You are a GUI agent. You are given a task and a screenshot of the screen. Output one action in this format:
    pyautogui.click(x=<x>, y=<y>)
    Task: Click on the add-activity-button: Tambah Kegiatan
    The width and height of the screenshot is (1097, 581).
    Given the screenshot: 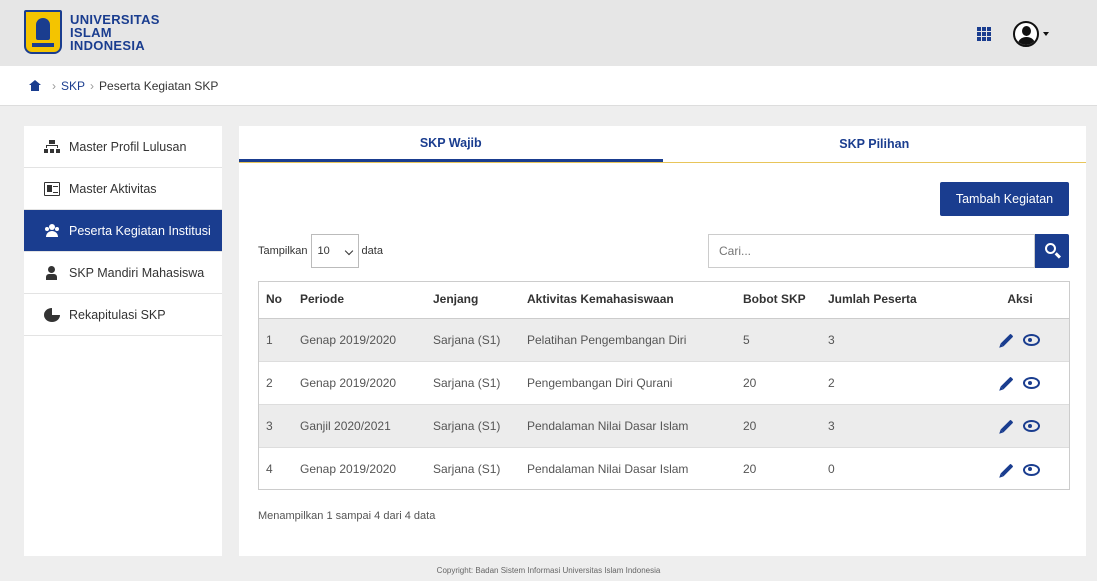 What is the action you would take?
    pyautogui.click(x=1004, y=199)
    